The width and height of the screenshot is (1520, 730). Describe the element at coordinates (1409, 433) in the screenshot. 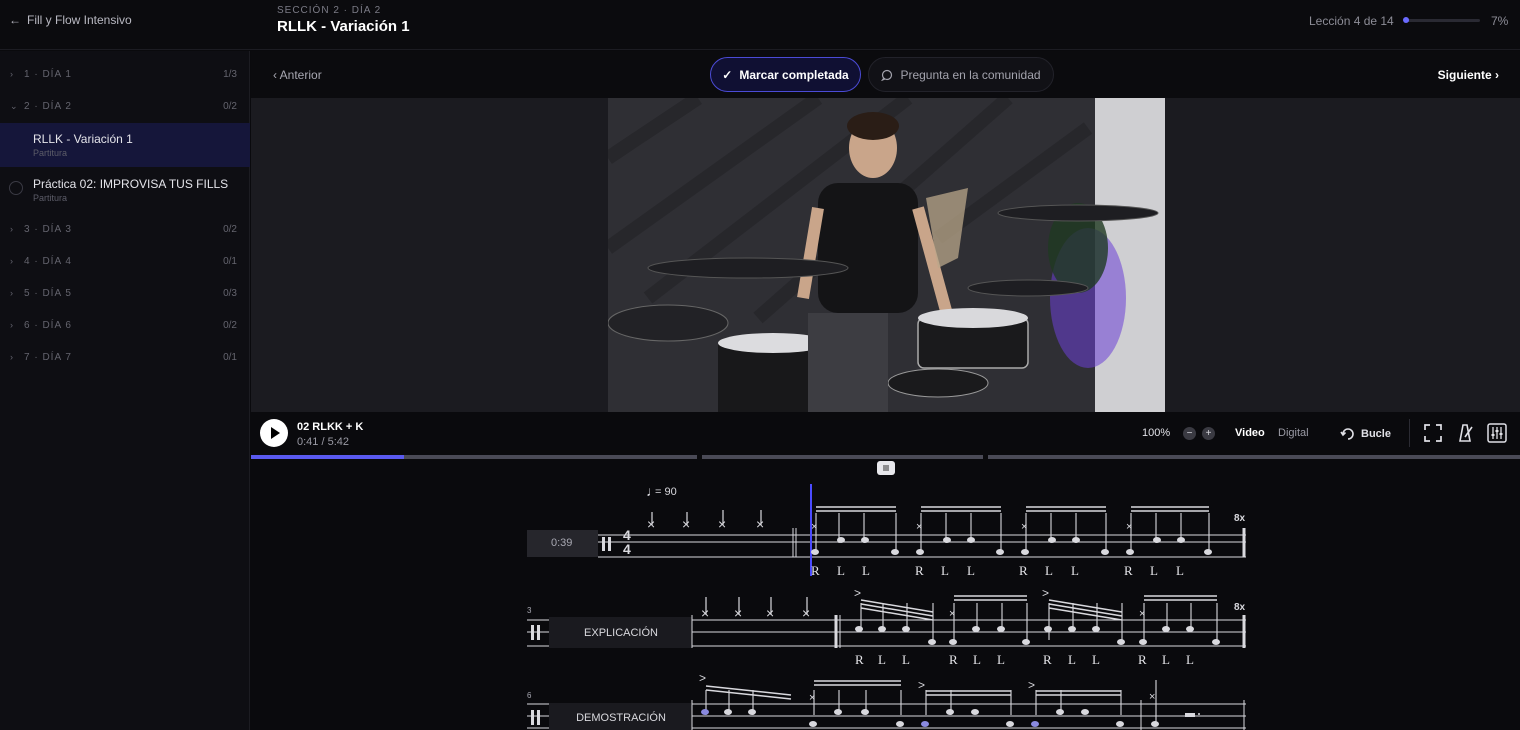

I see `controls-divider` at that location.